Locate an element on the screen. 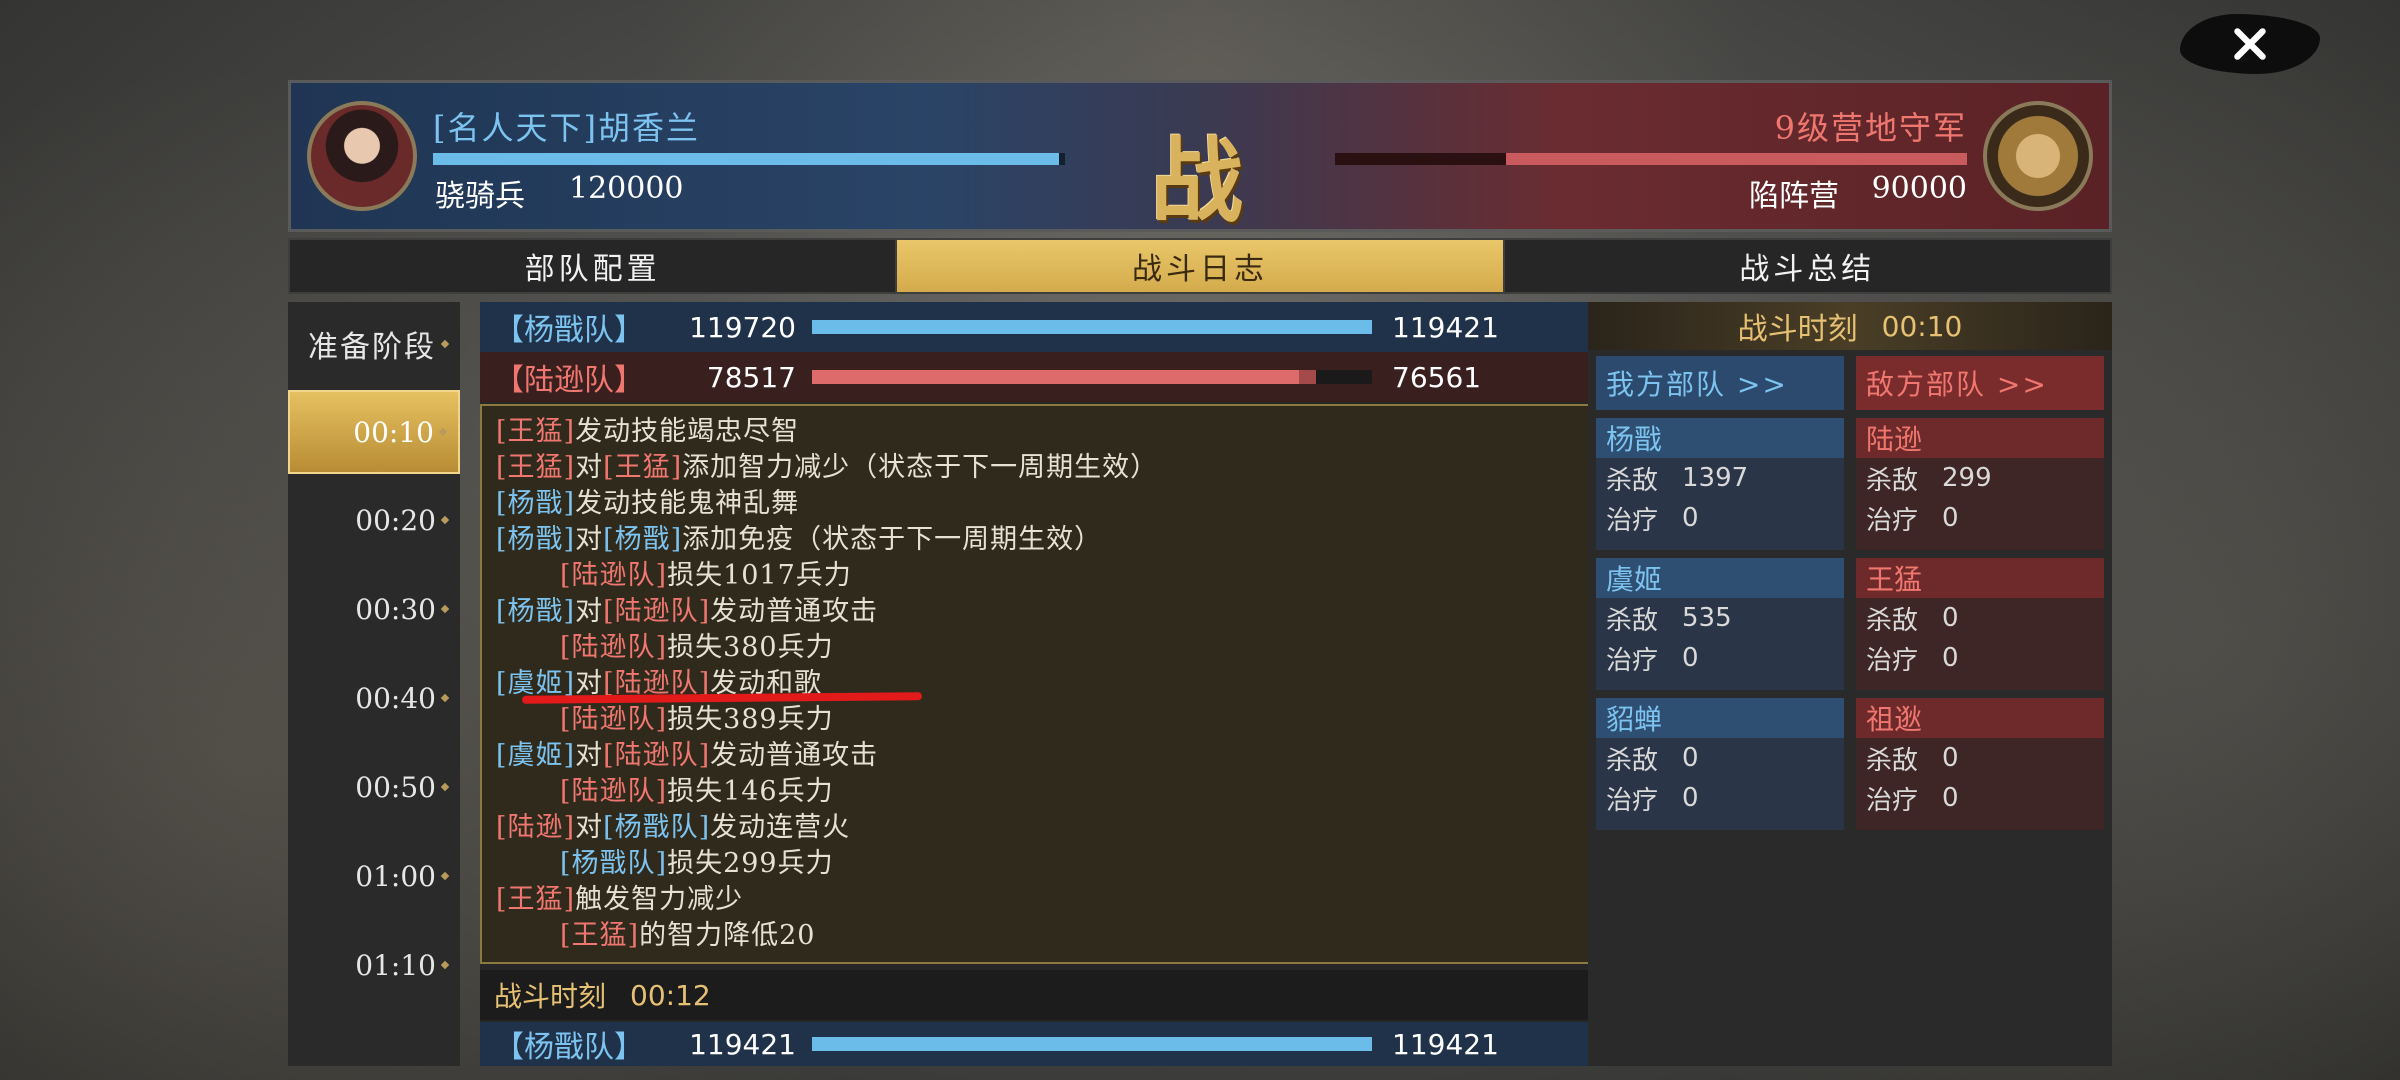 This screenshot has width=2400, height=1080. unit-stat-card: 王猛 杀敌 0 治疗 0 is located at coordinates (1980, 624).